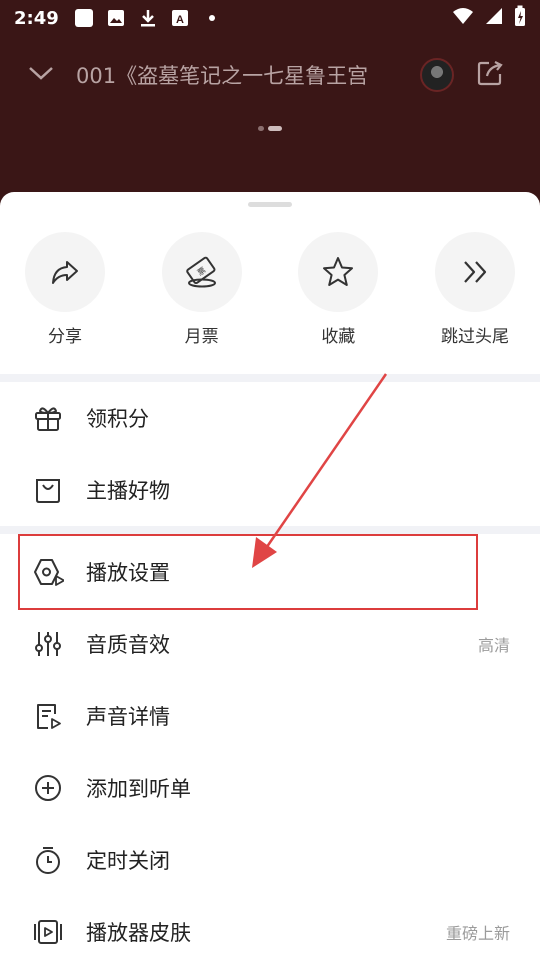 The height and width of the screenshot is (960, 540). I want to click on battery-icon, so click(520, 18).